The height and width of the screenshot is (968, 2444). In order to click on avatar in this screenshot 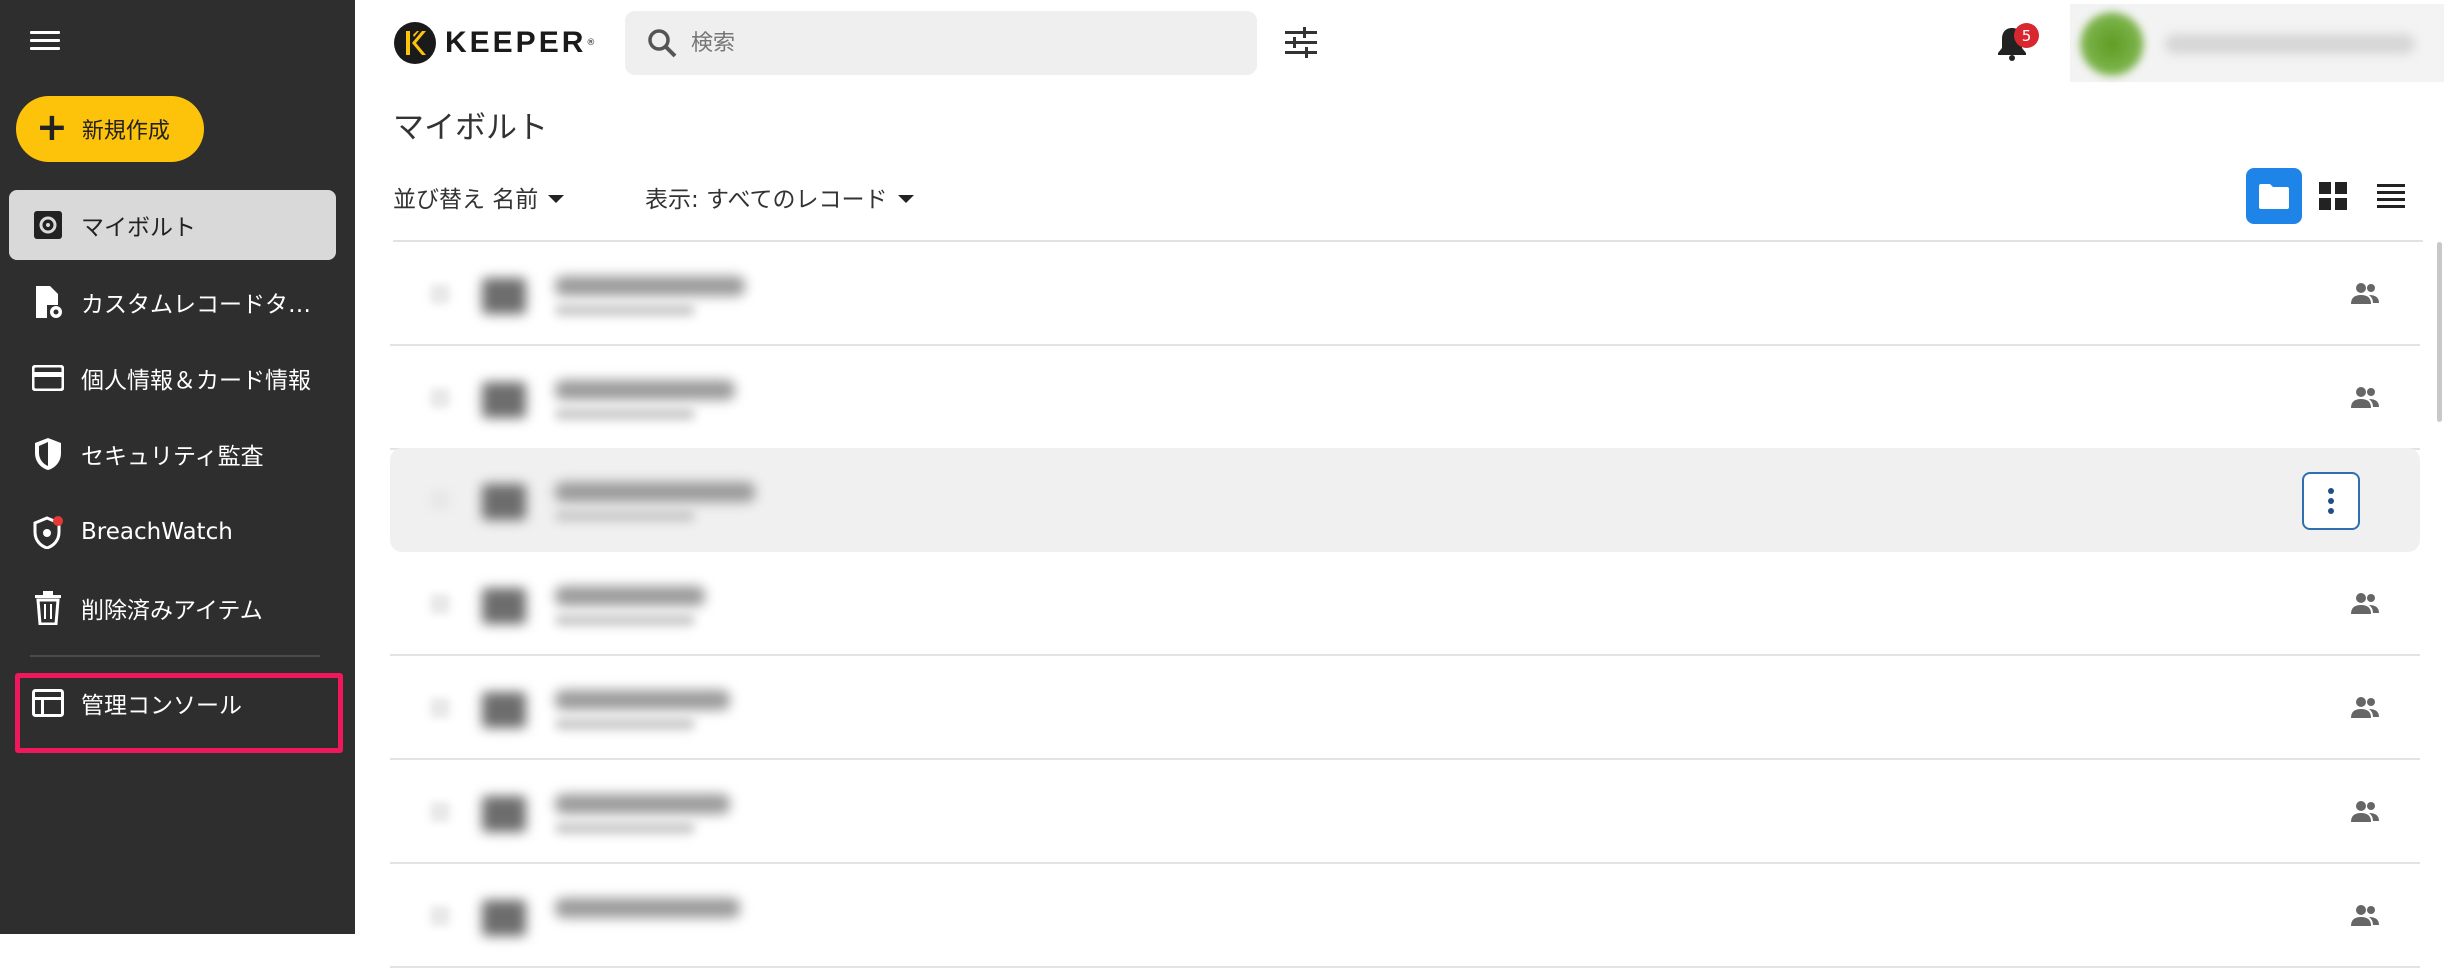, I will do `click(2112, 44)`.